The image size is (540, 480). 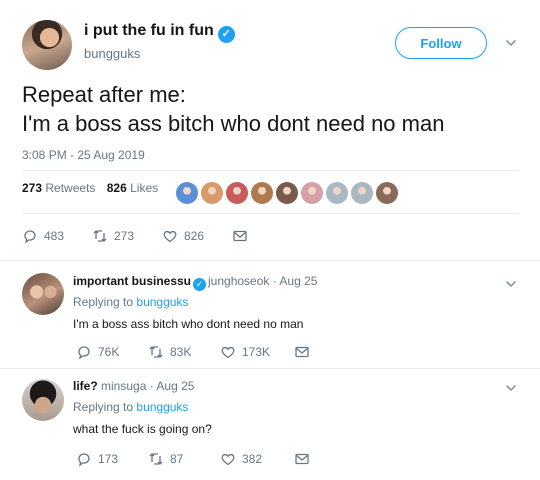 I want to click on engagement-stats: 273 Retweets 826 Likes, so click(x=90, y=188).